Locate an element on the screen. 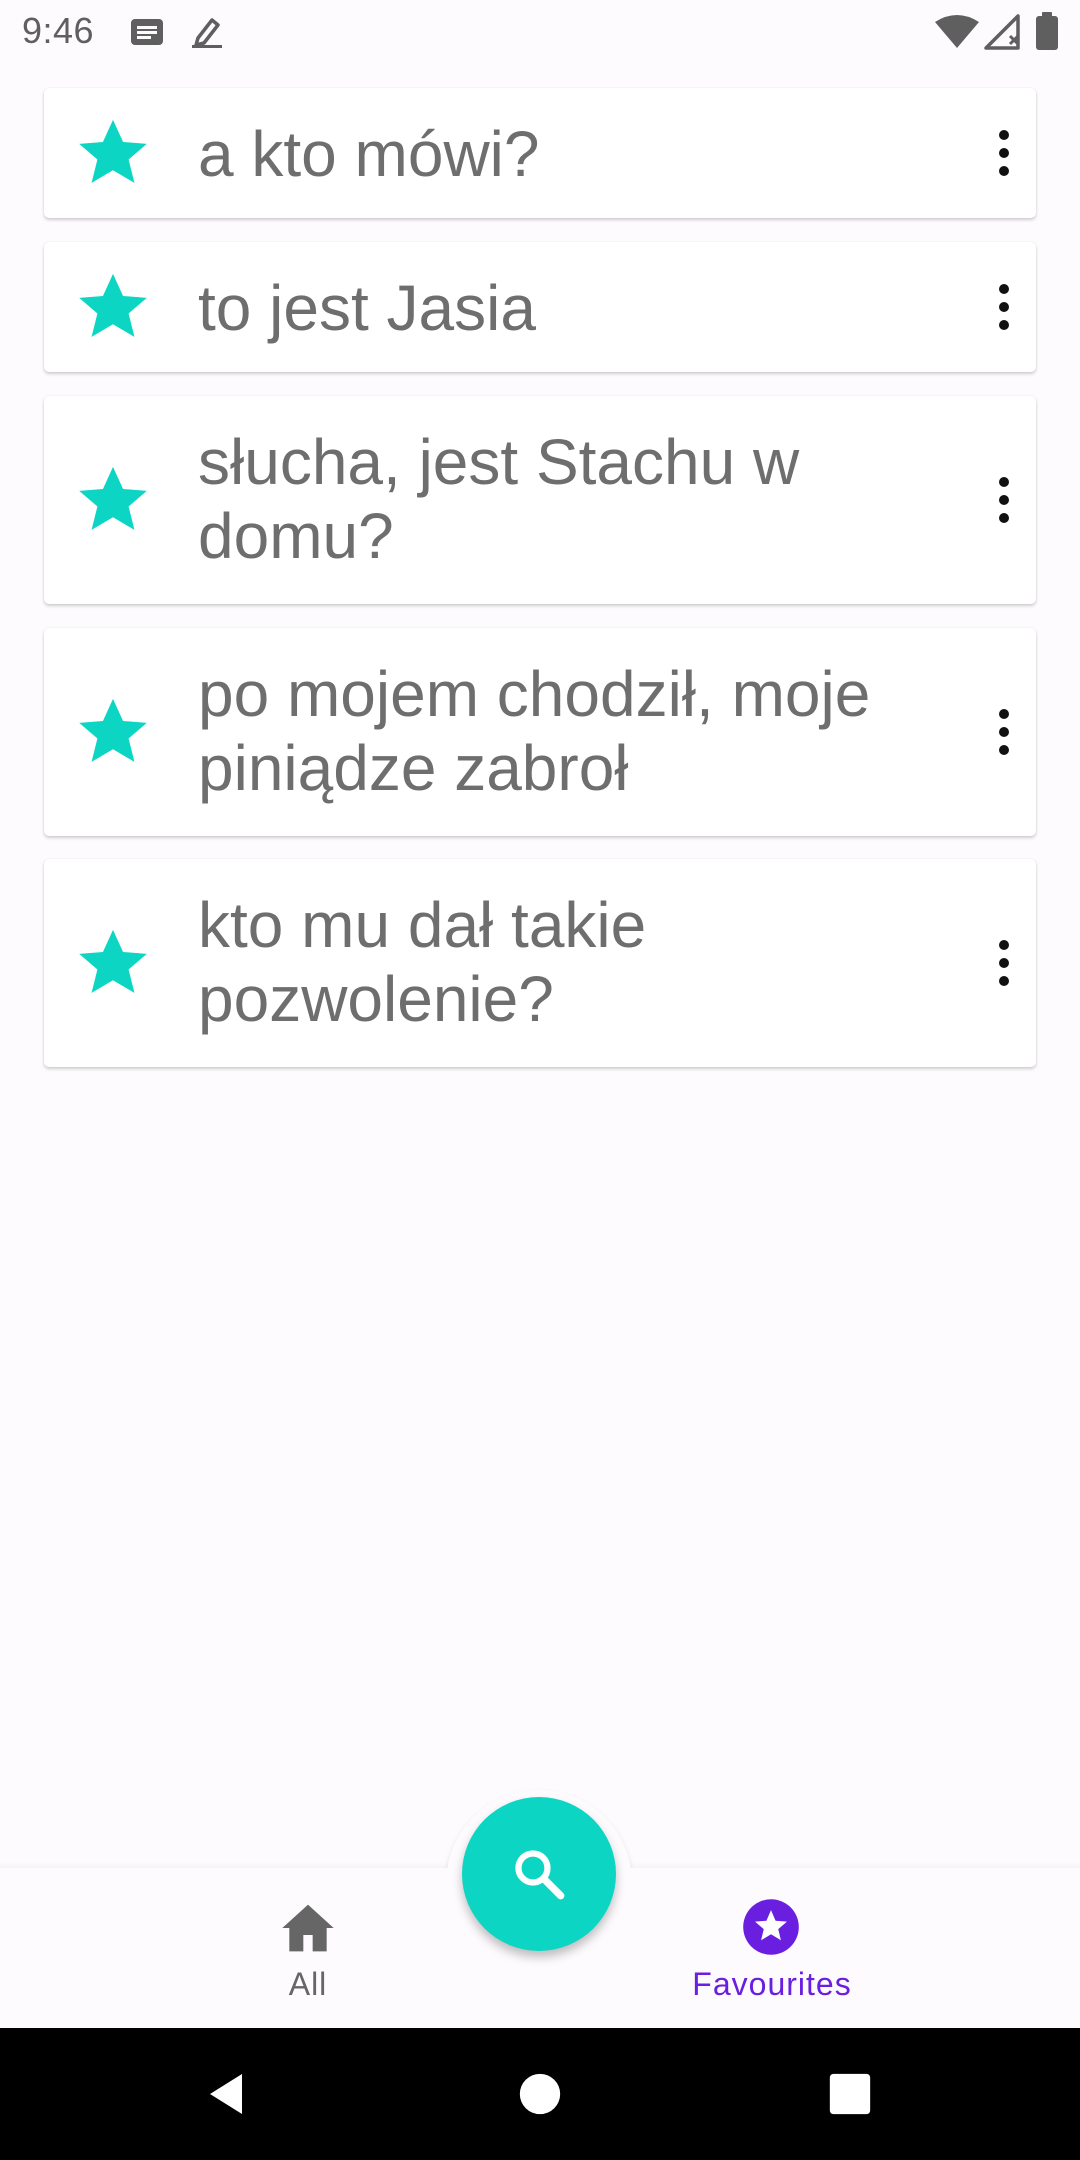  phrase-card: a kto mówi? is located at coordinates (540, 153).